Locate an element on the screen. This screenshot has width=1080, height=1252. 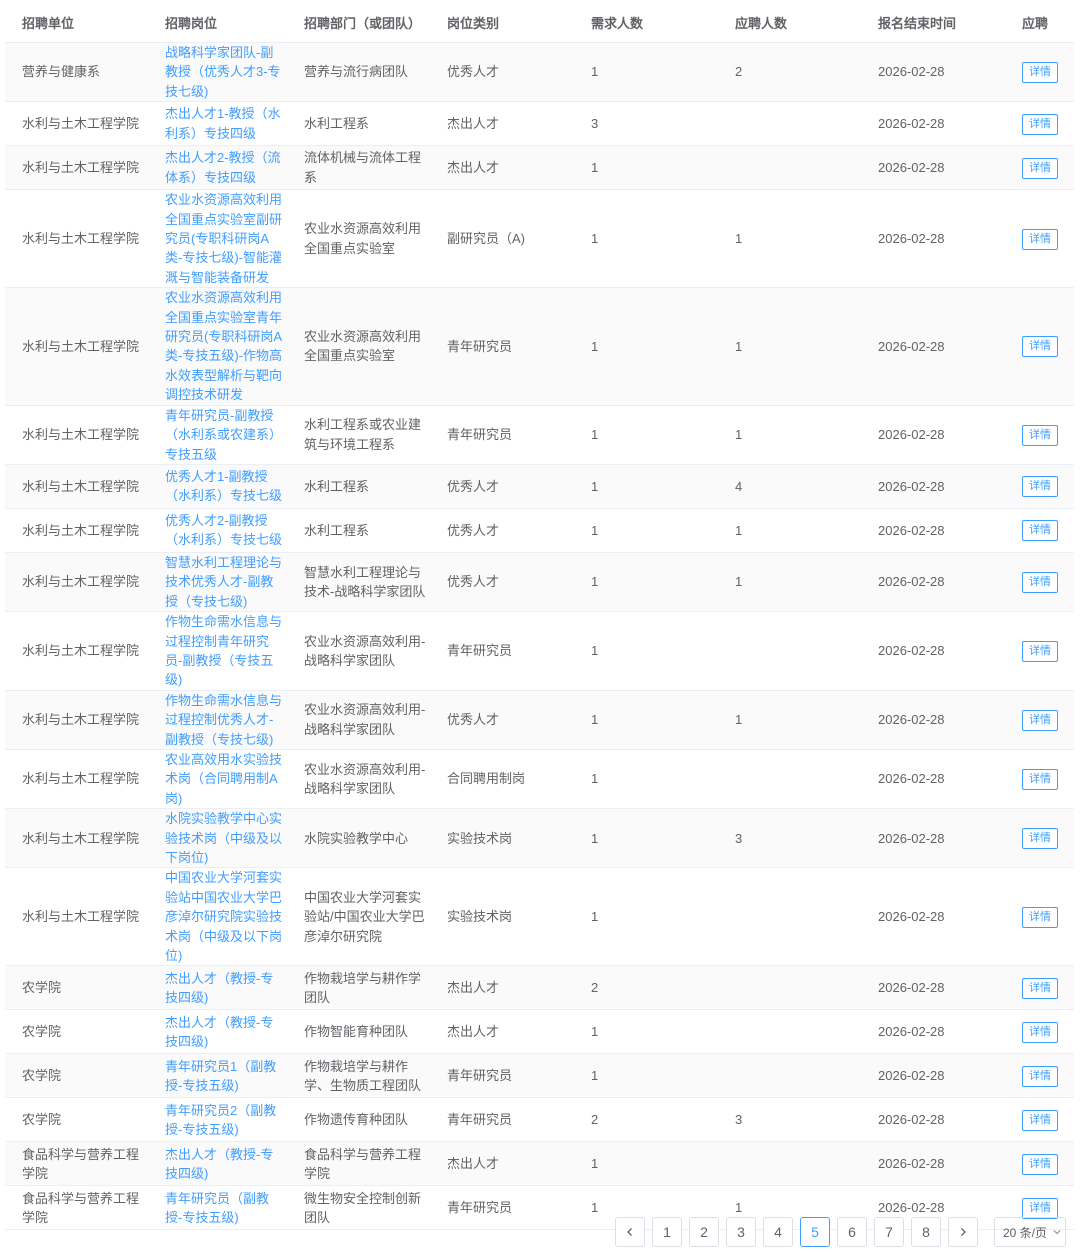
prev-page-button is located at coordinates (630, 1232).